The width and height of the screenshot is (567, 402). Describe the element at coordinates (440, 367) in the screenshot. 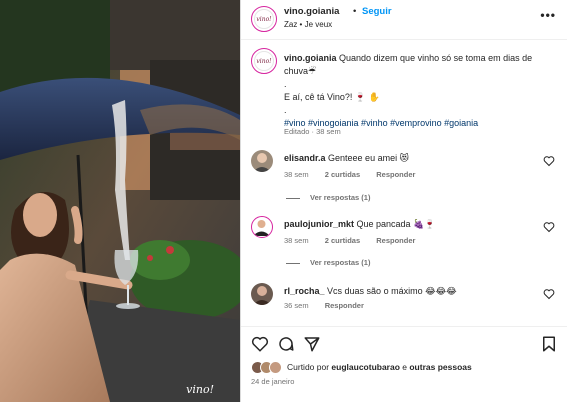

I see `liked-others-link: outras pessoas` at that location.